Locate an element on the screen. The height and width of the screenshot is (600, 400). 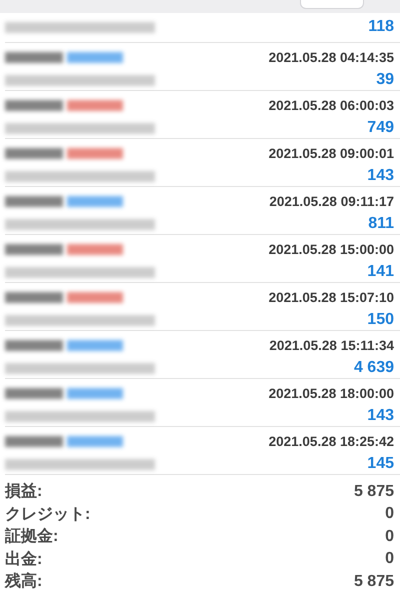
trade-time: 2021.05.28 15:11:34 is located at coordinates (331, 345).